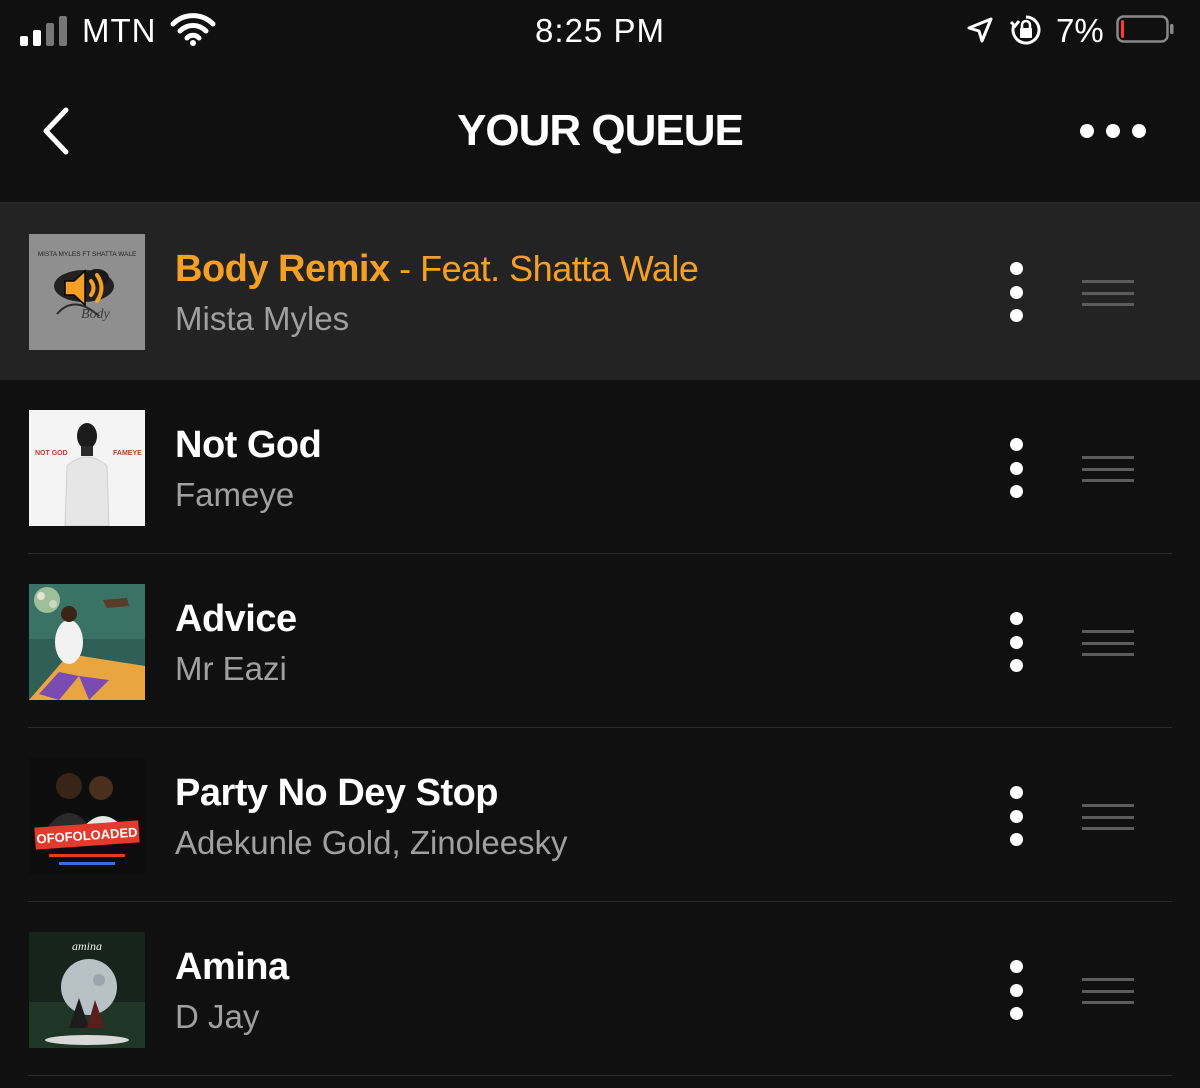  What do you see at coordinates (217, 1016) in the screenshot?
I see `track-artist: D Jay` at bounding box center [217, 1016].